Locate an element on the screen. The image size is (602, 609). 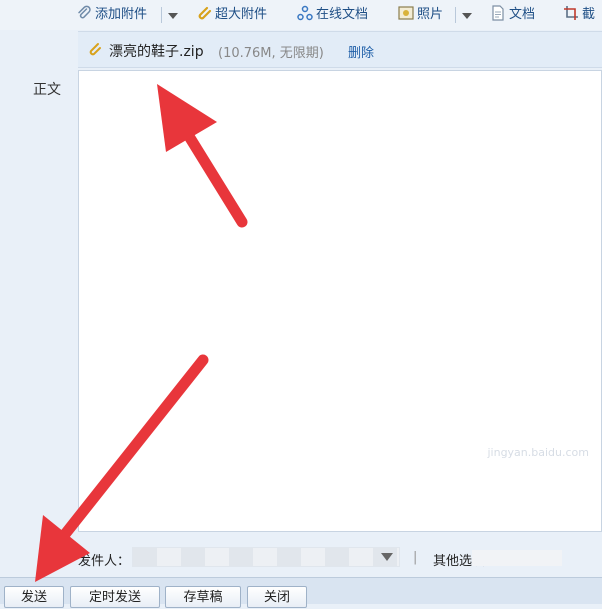
screenshot-icon is located at coordinates (571, 13).